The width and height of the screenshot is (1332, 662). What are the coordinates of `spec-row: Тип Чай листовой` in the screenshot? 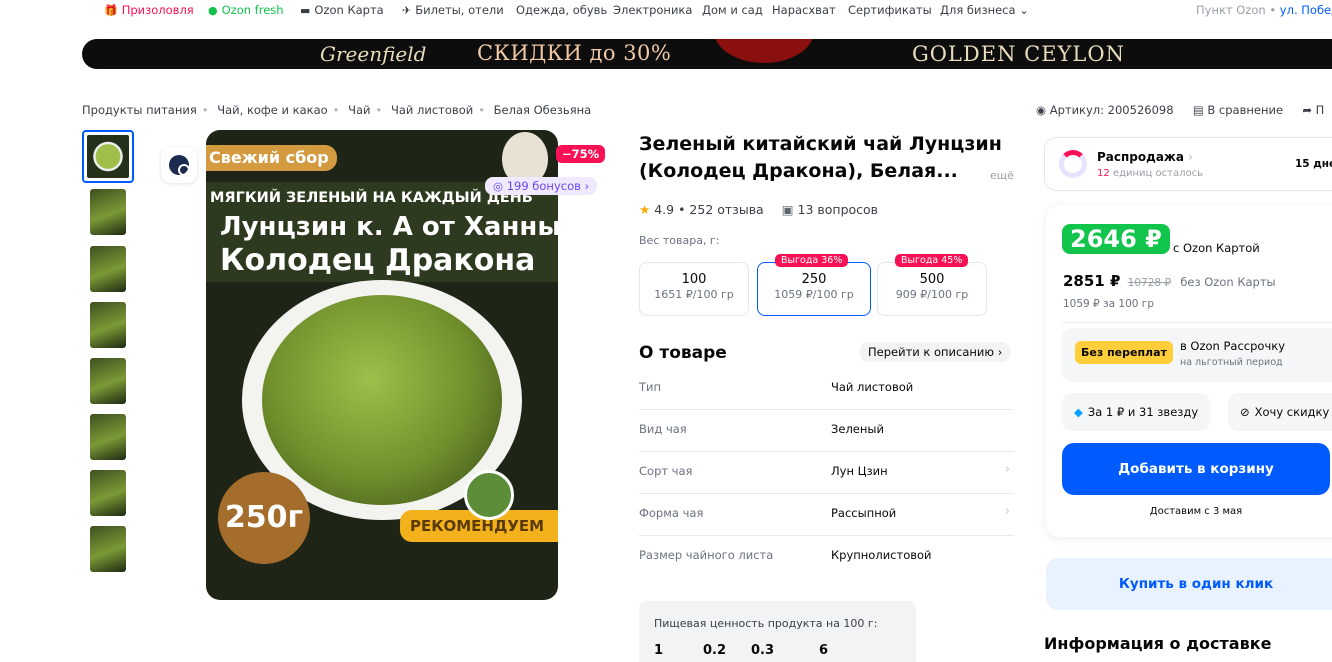 It's located at (826, 389).